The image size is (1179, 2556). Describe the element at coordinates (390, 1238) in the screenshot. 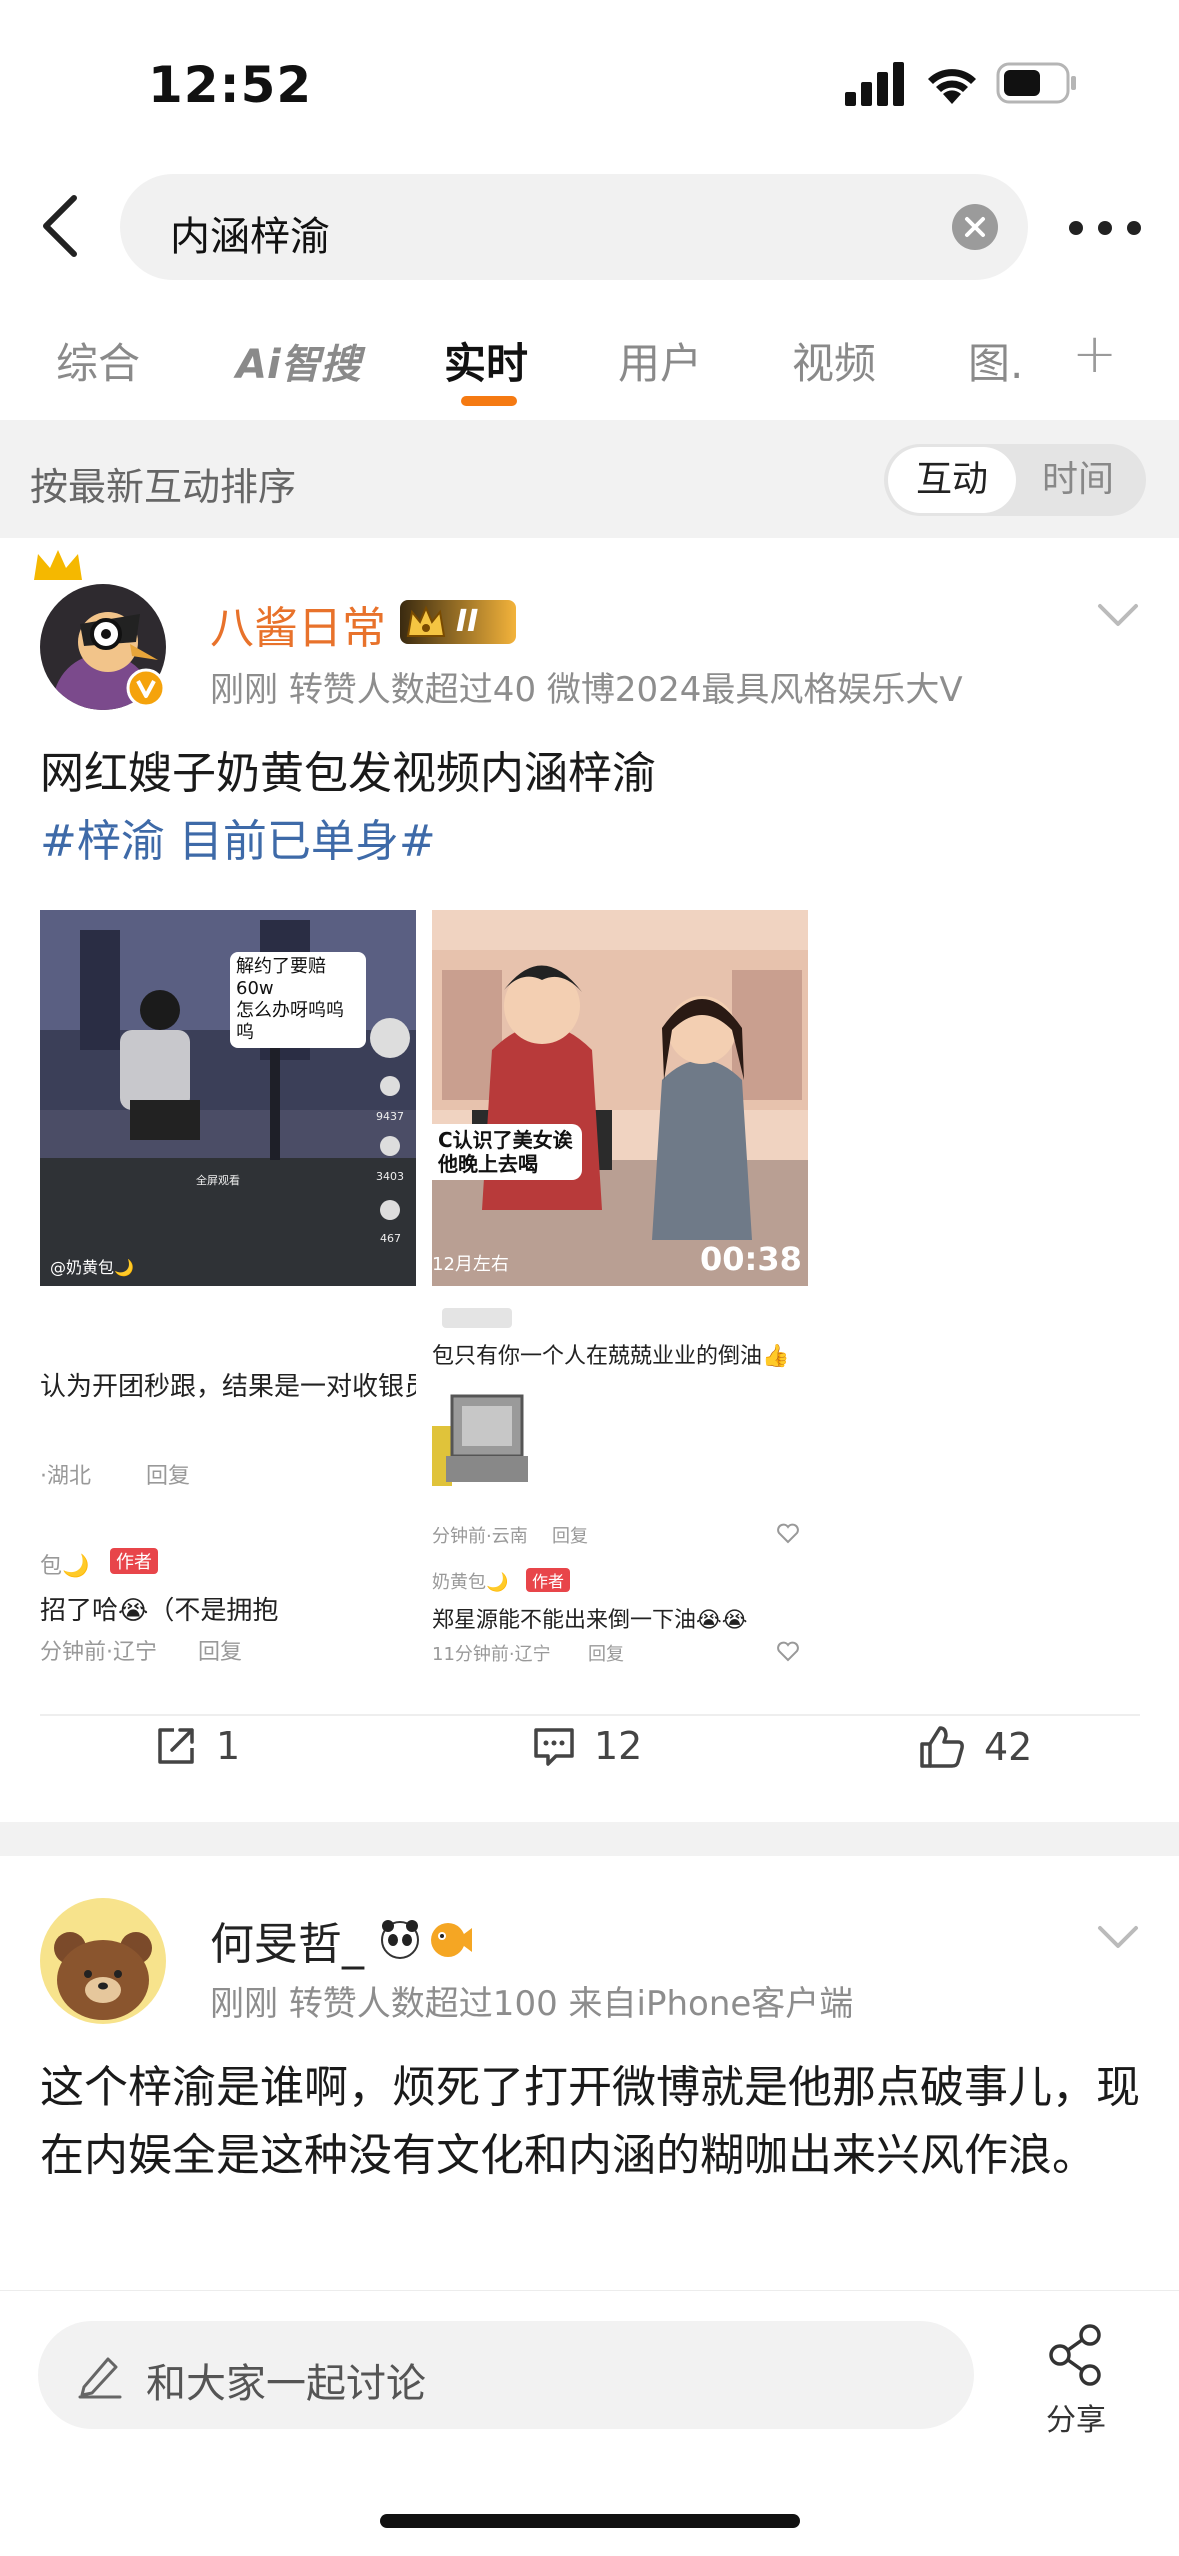

I see `stars-count: 467` at that location.